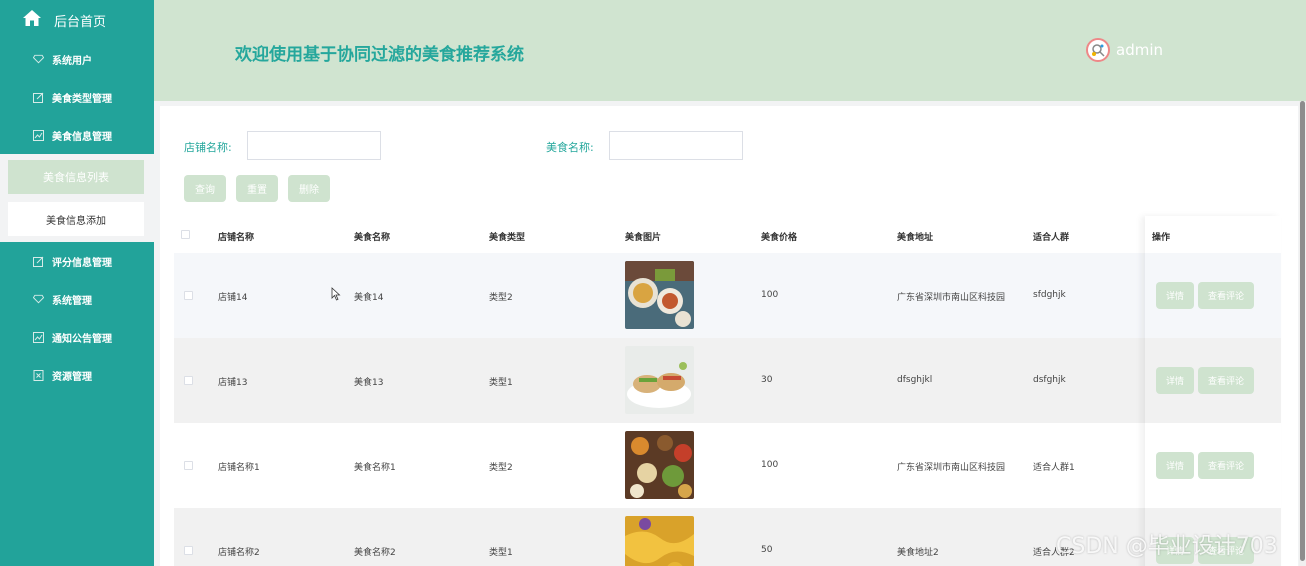 The width and height of the screenshot is (1306, 566). What do you see at coordinates (1049, 380) in the screenshot?
I see `cell-crowd: dsfghjk` at bounding box center [1049, 380].